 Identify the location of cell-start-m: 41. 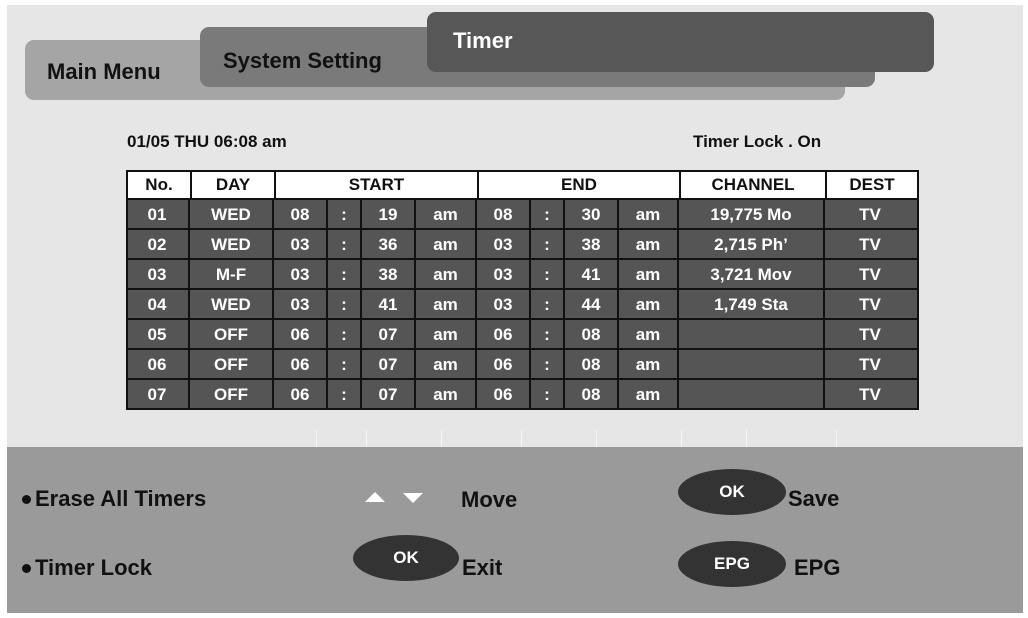
(389, 305).